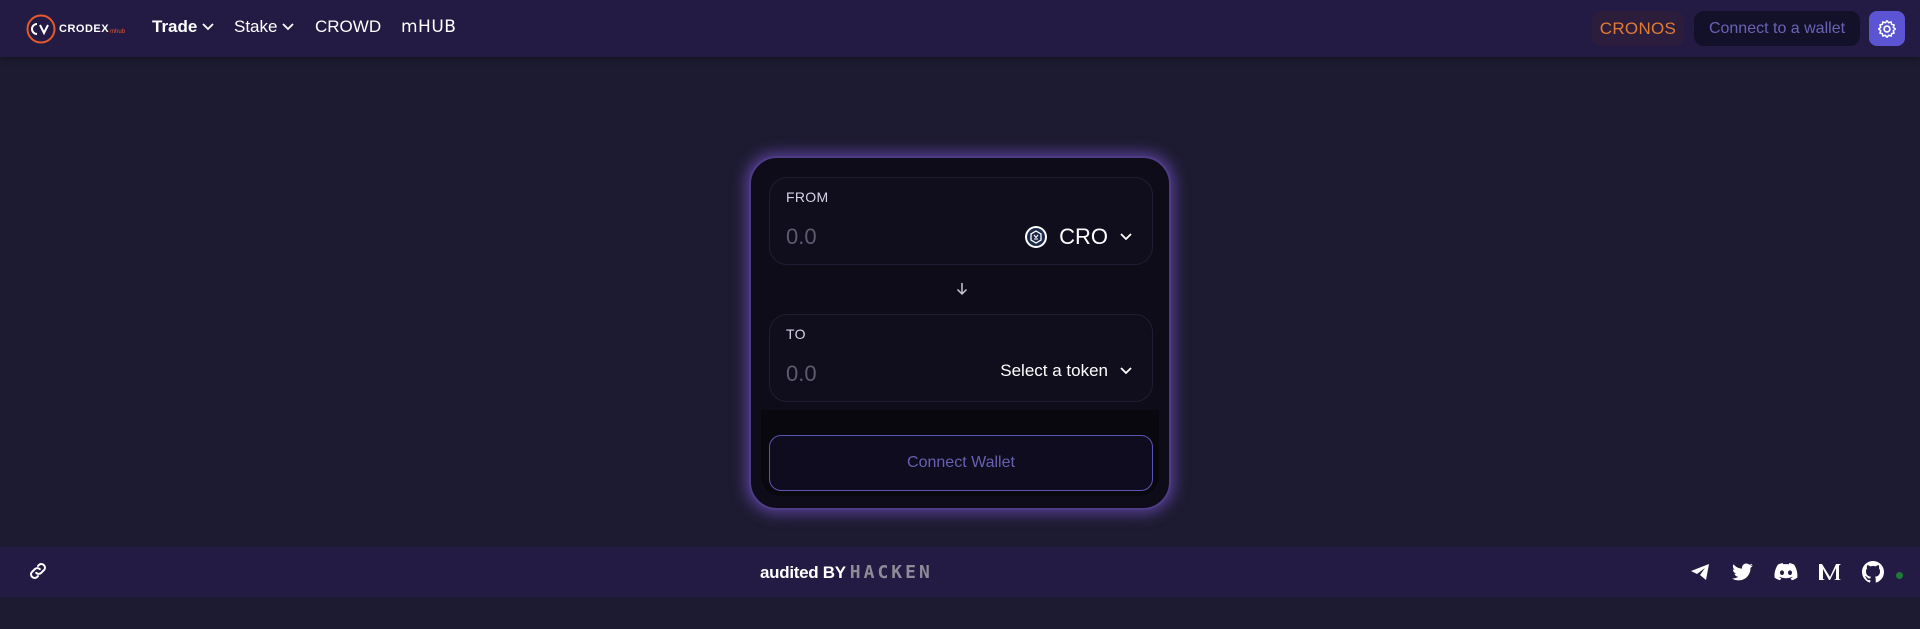 This screenshot has width=1920, height=629. What do you see at coordinates (961, 463) in the screenshot?
I see `connect-wallet-button: Connect Wallet` at bounding box center [961, 463].